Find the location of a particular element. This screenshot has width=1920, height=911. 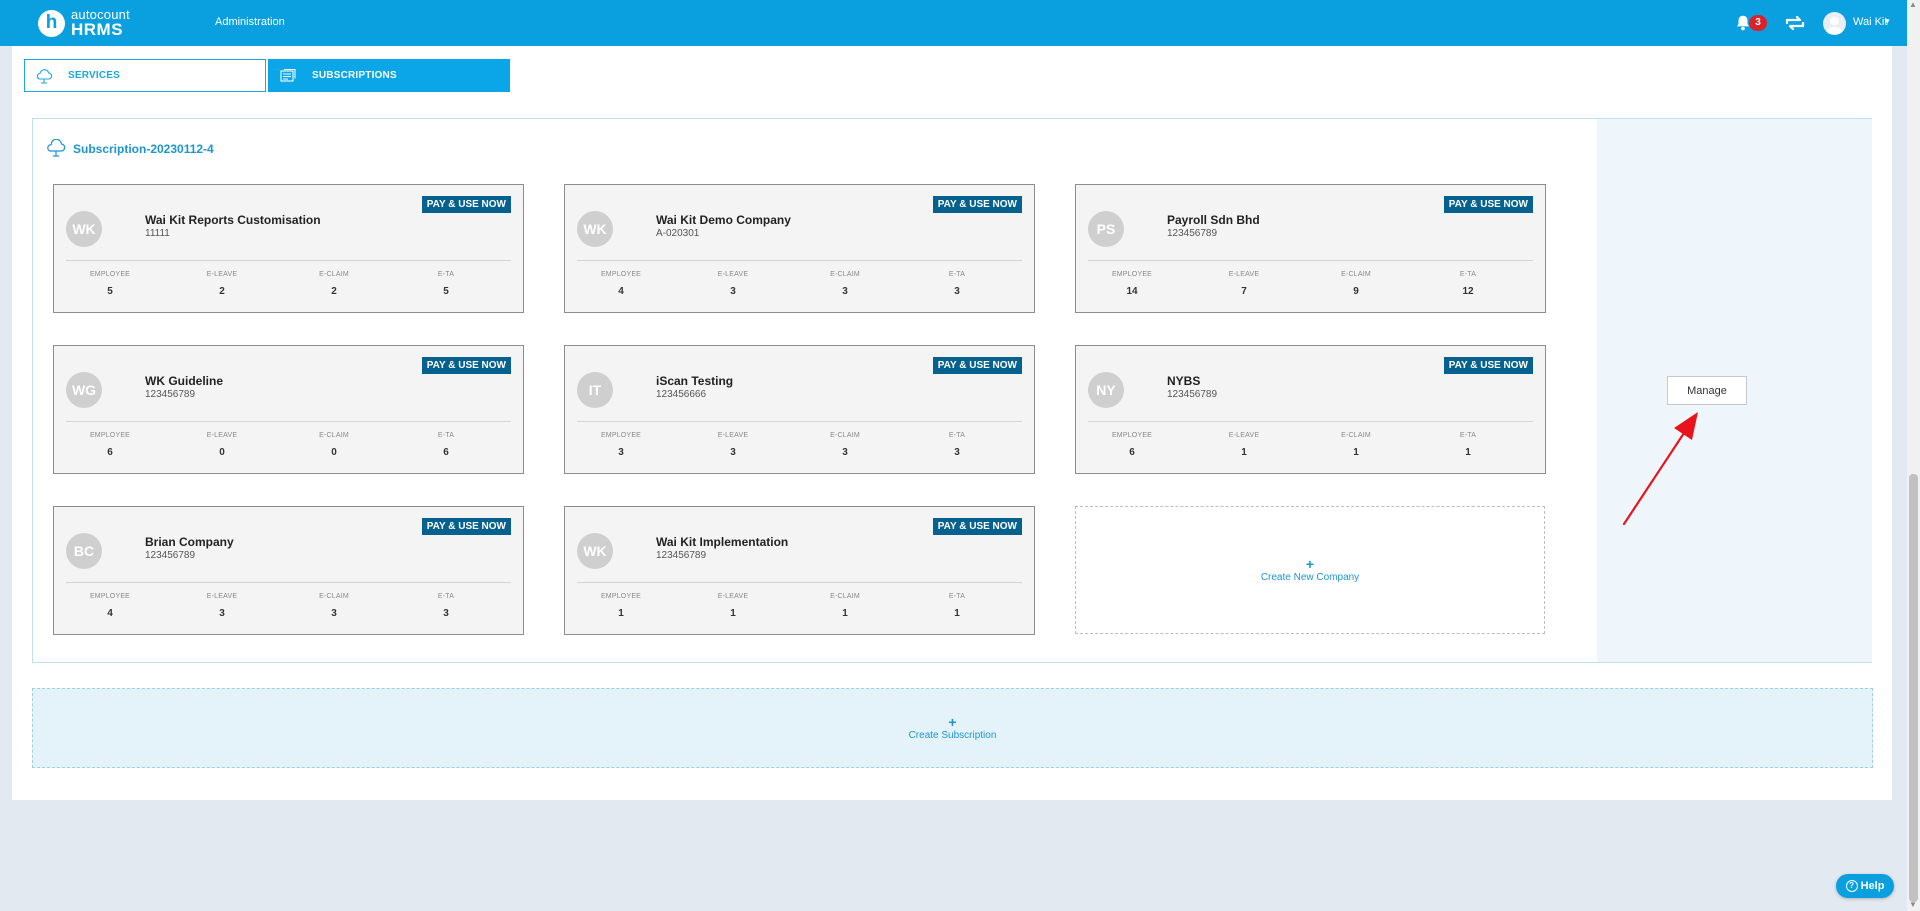

tab-services: SERVICES is located at coordinates (145, 75).